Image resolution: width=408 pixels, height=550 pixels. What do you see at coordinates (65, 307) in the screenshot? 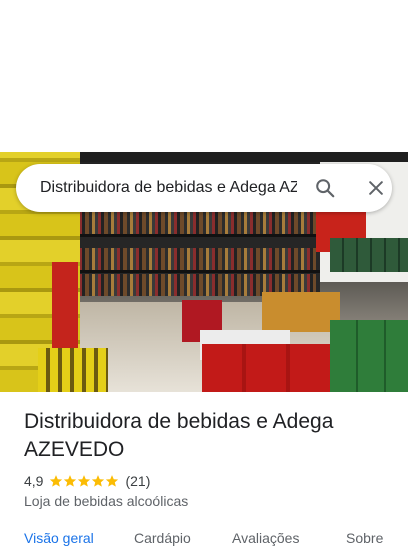
I see `photo-red-crate` at bounding box center [65, 307].